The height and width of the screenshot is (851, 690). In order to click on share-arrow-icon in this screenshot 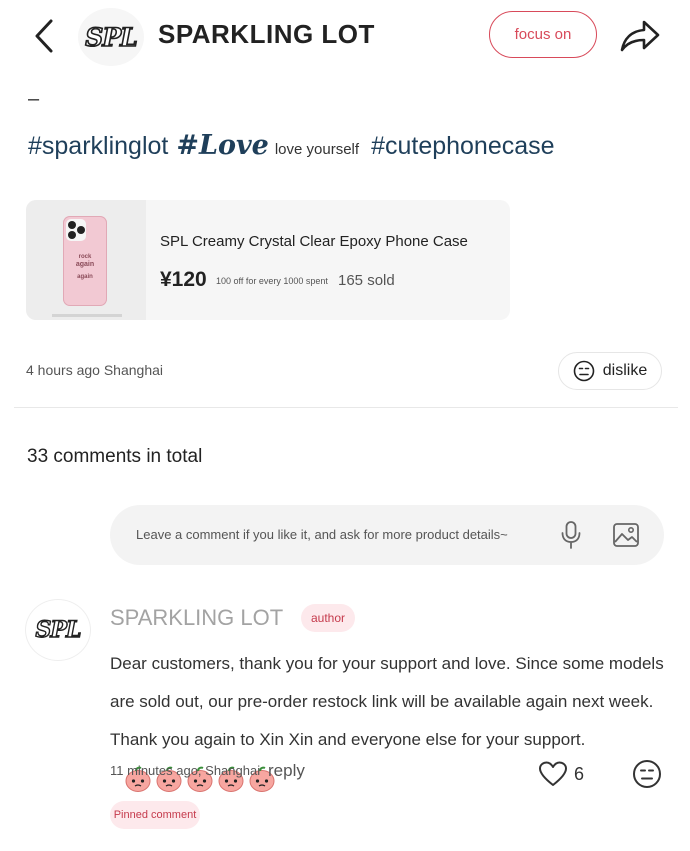, I will do `click(640, 36)`.